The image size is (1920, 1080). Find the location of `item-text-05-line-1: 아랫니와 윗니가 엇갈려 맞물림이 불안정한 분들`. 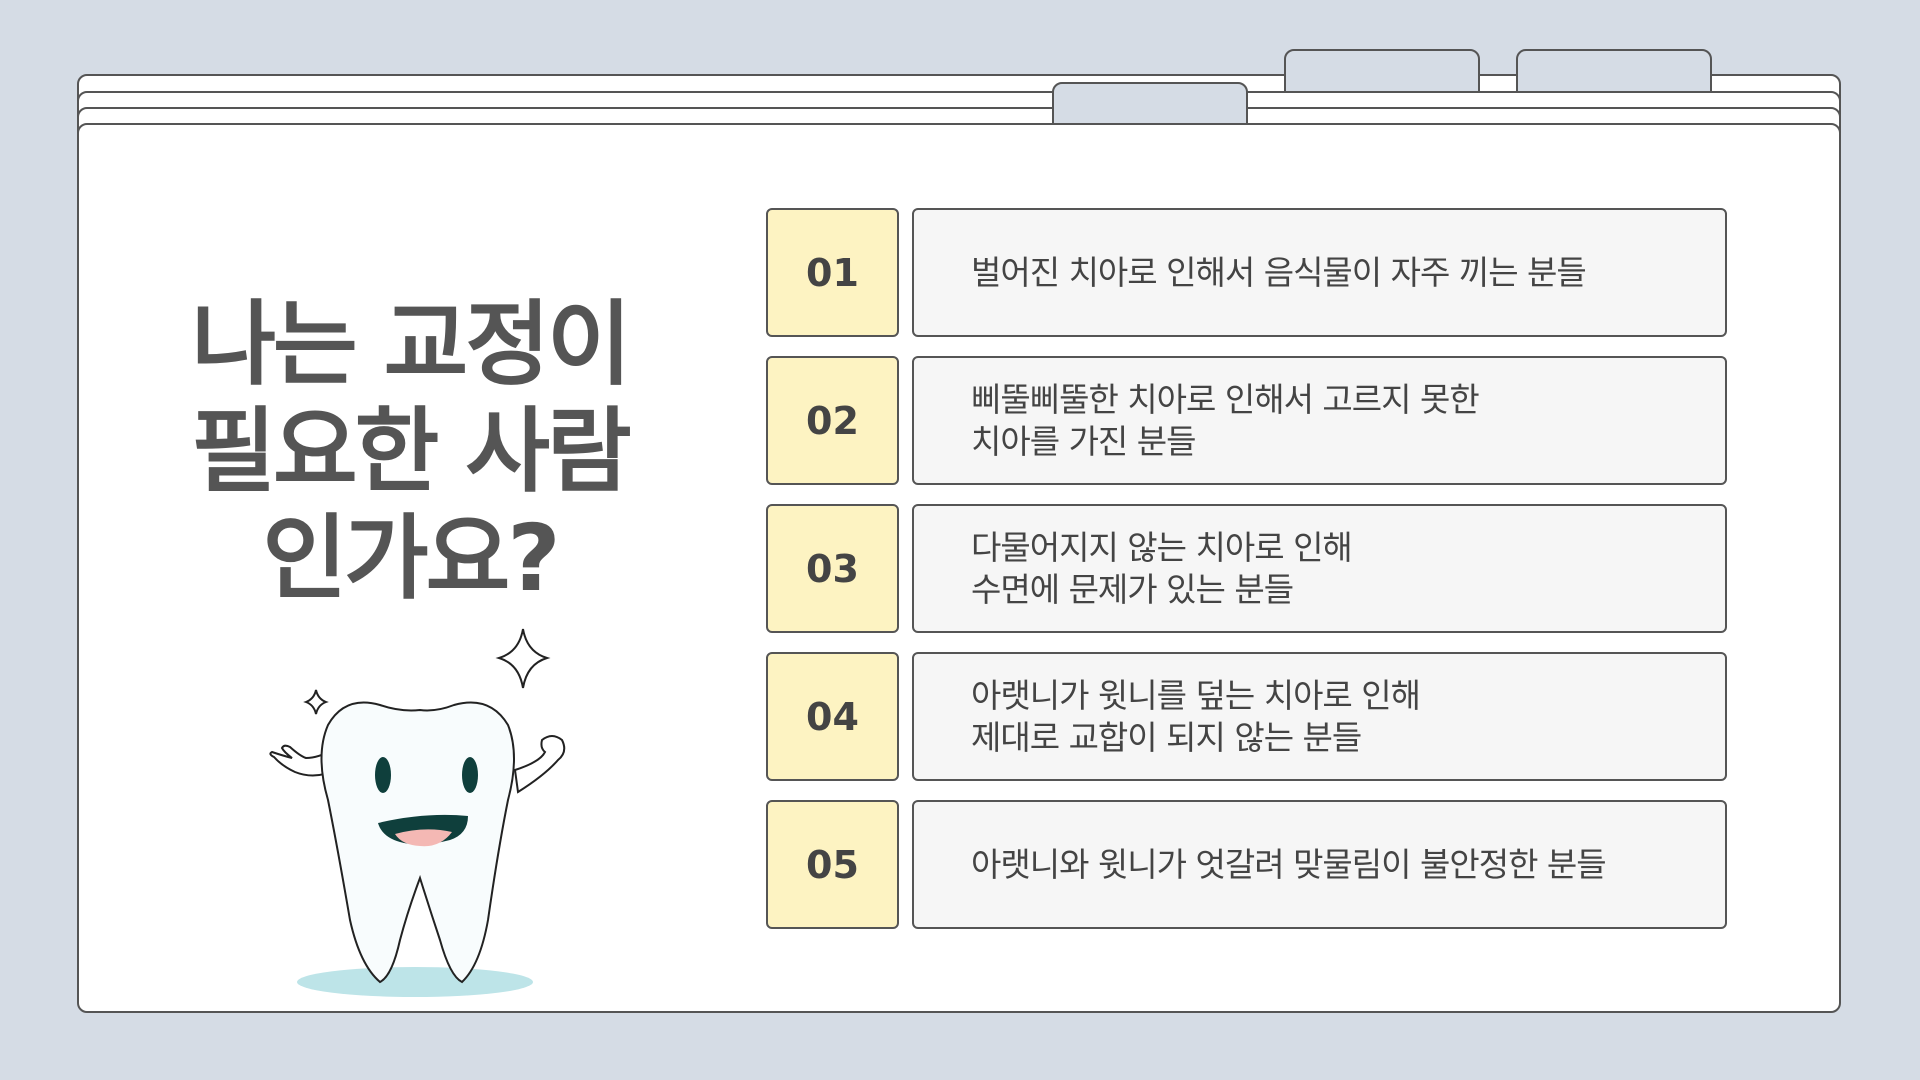

item-text-05-line-1: 아랫니와 윗니가 엇갈려 맞물림이 불안정한 분들 is located at coordinates (1289, 864).